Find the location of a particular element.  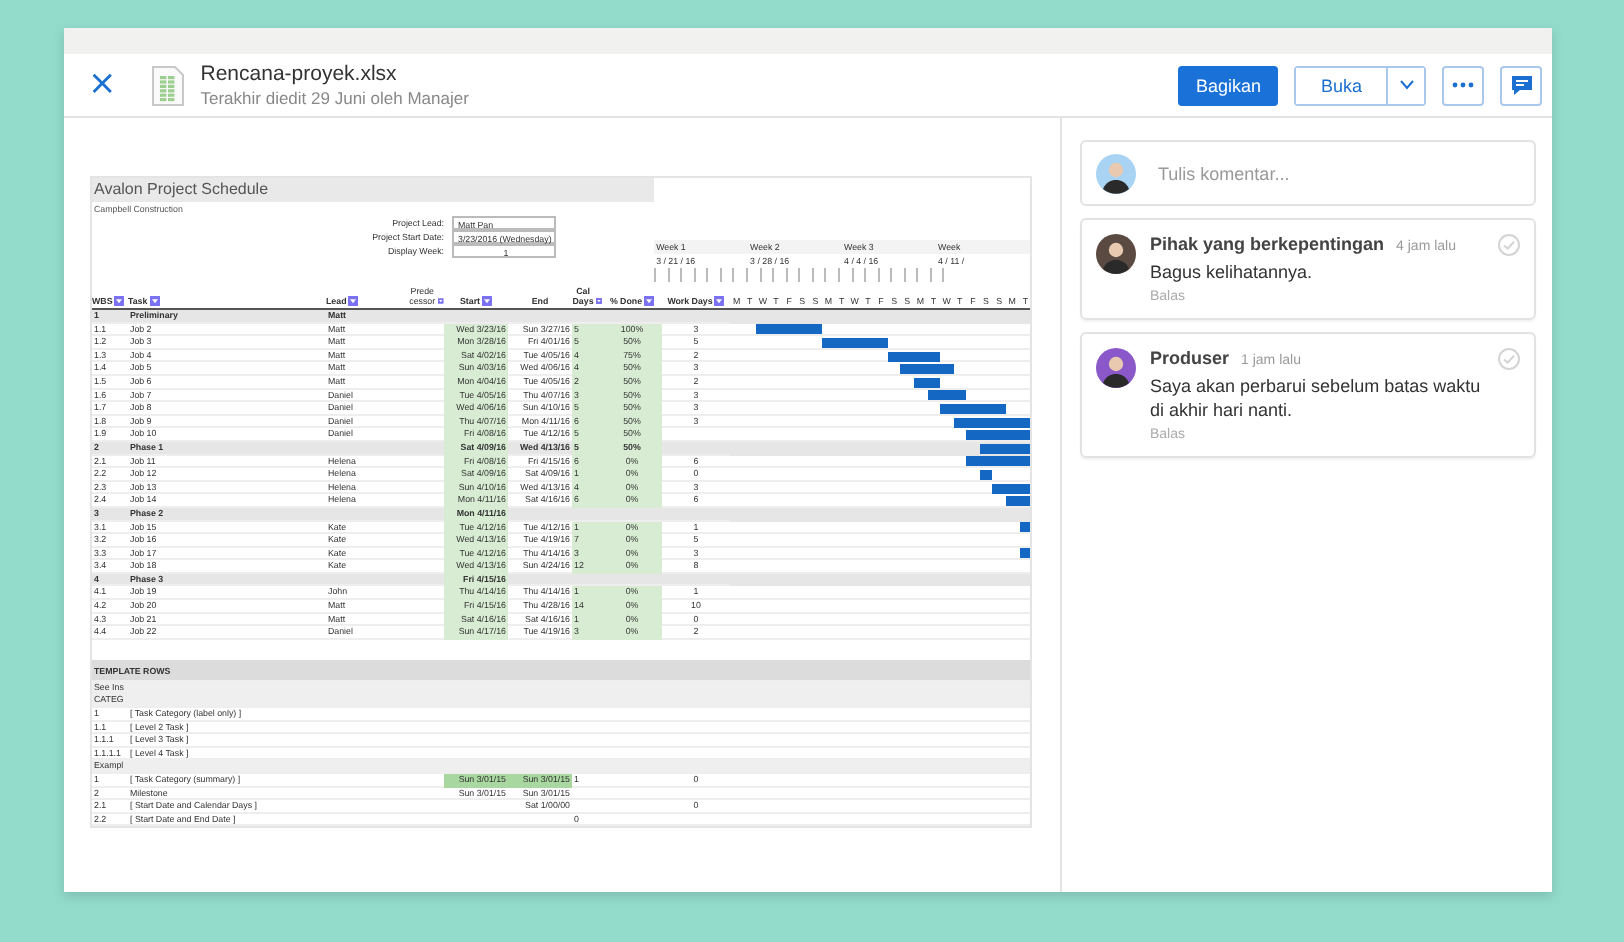

comment-text: Saya akan perbarui sebelum batas waktu di akhir hari nanti. is located at coordinates (1316, 398).